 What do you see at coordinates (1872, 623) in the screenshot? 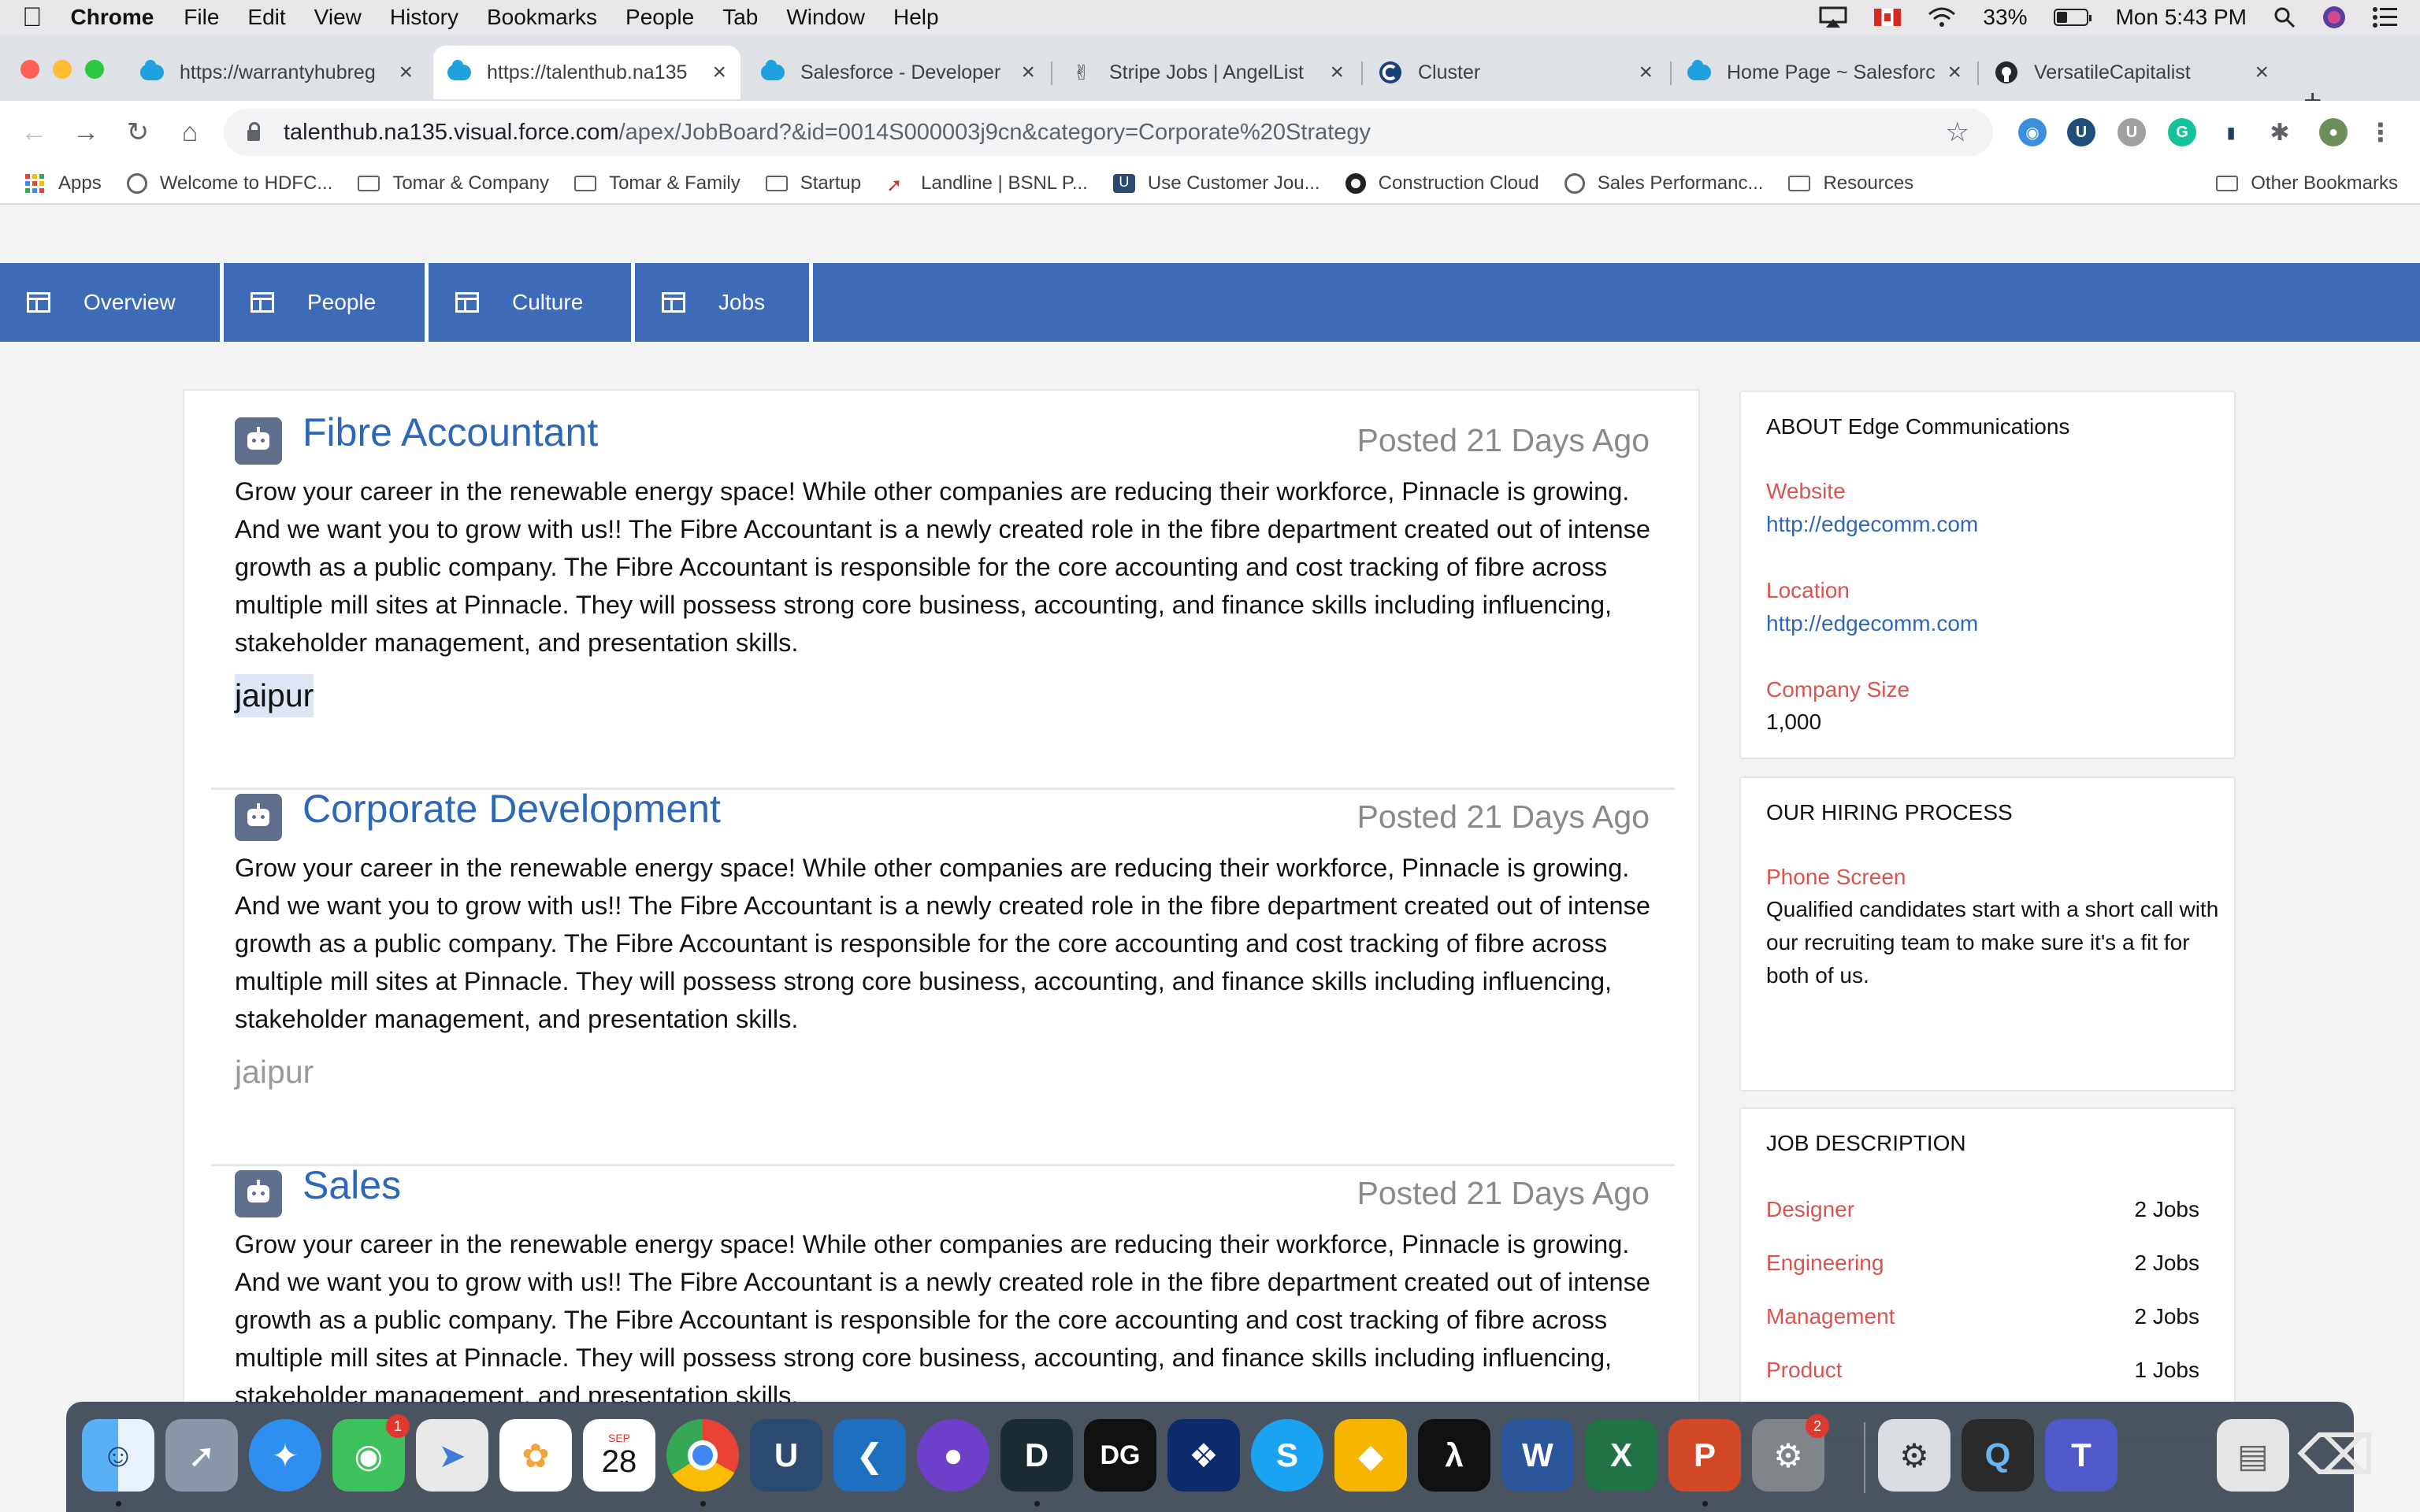
I see `location-link: http://edgecomm.com` at bounding box center [1872, 623].